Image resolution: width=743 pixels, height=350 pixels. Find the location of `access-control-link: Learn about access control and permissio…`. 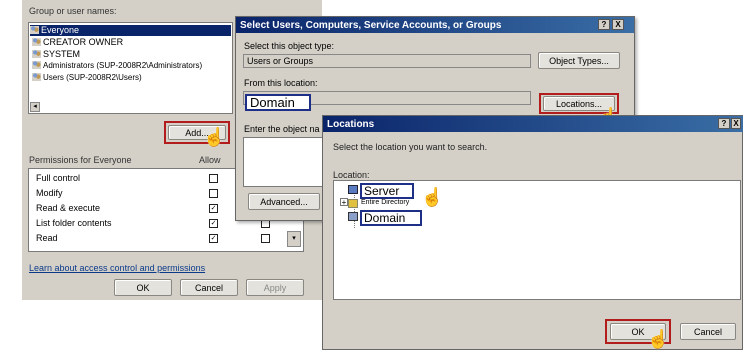

access-control-link: Learn about access control and permissio… is located at coordinates (117, 268).